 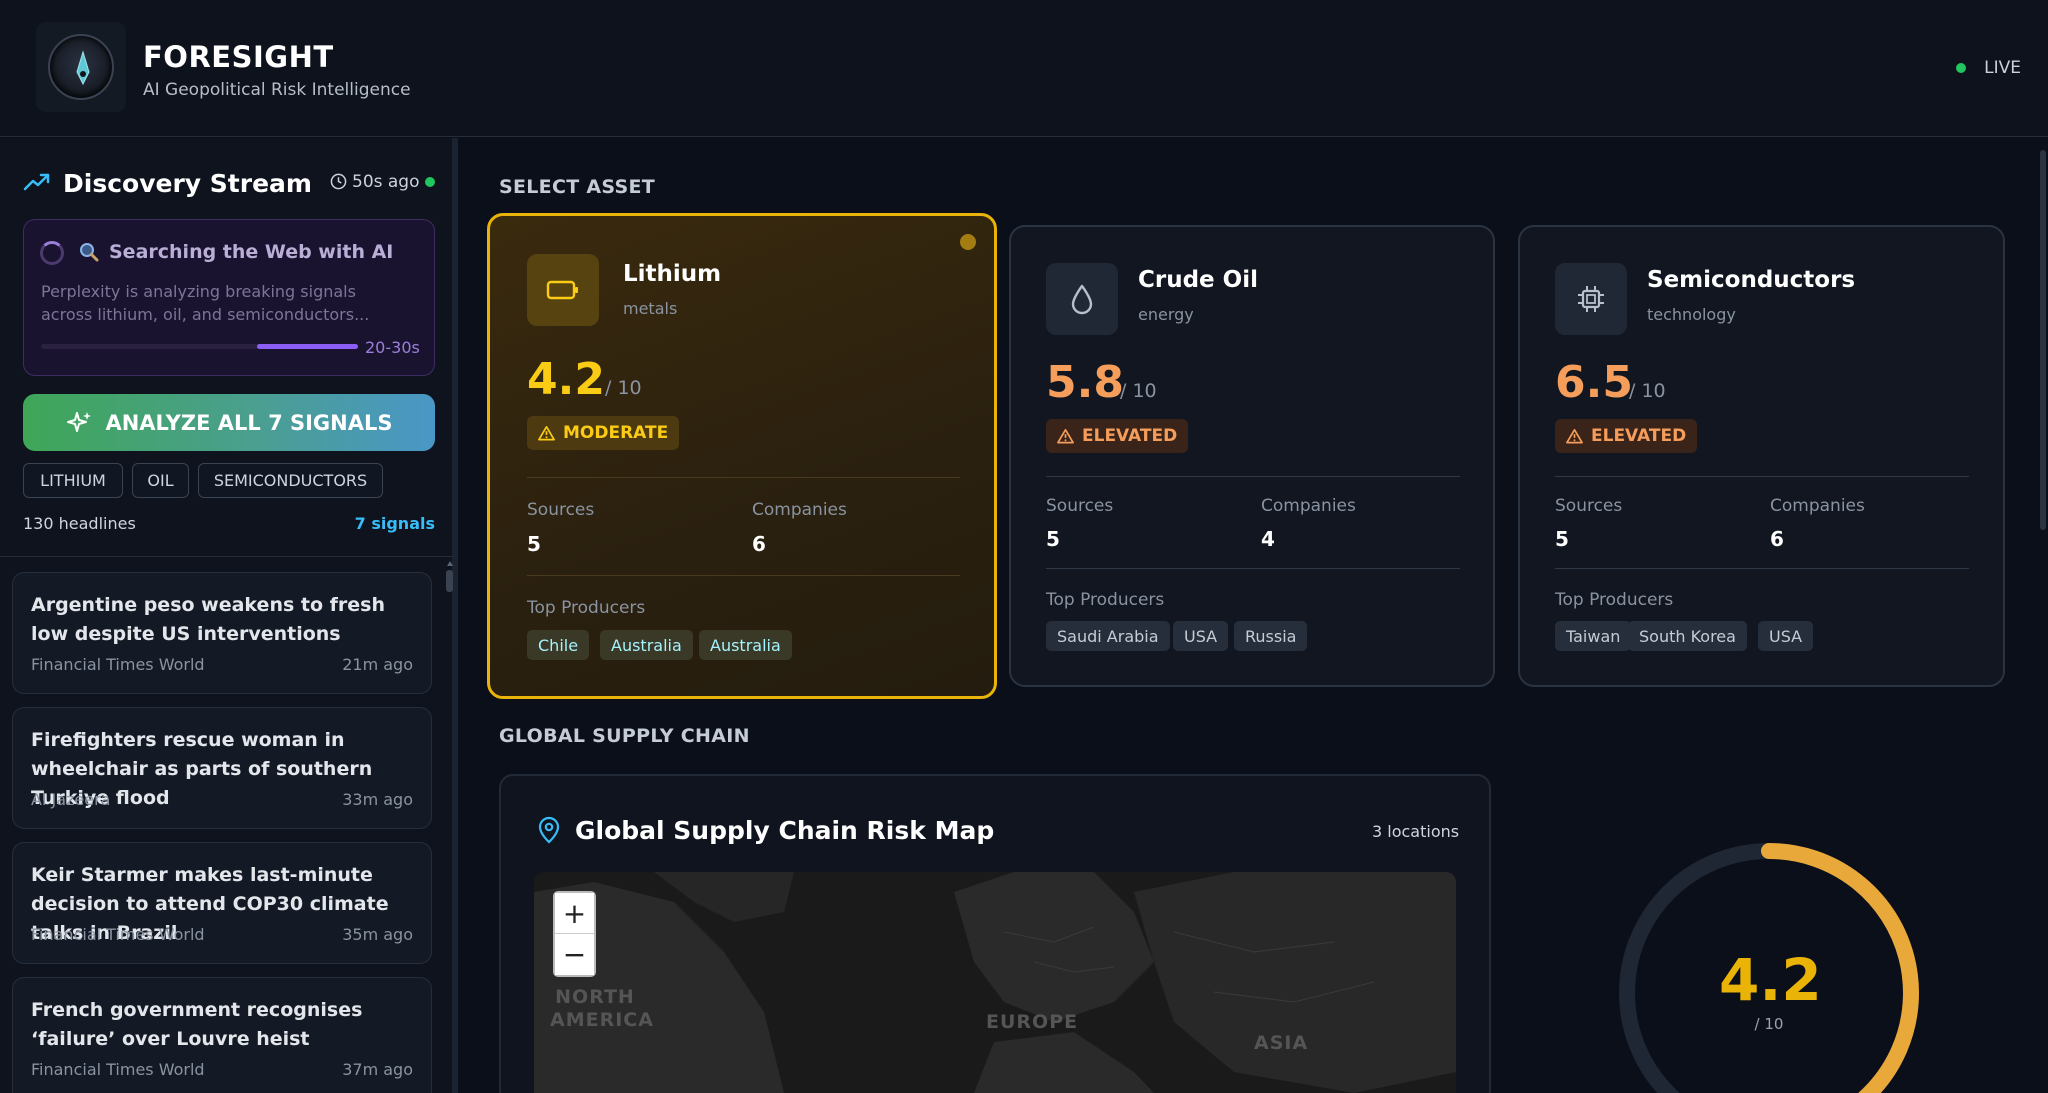 What do you see at coordinates (549, 830) in the screenshot?
I see `map-pin-icon` at bounding box center [549, 830].